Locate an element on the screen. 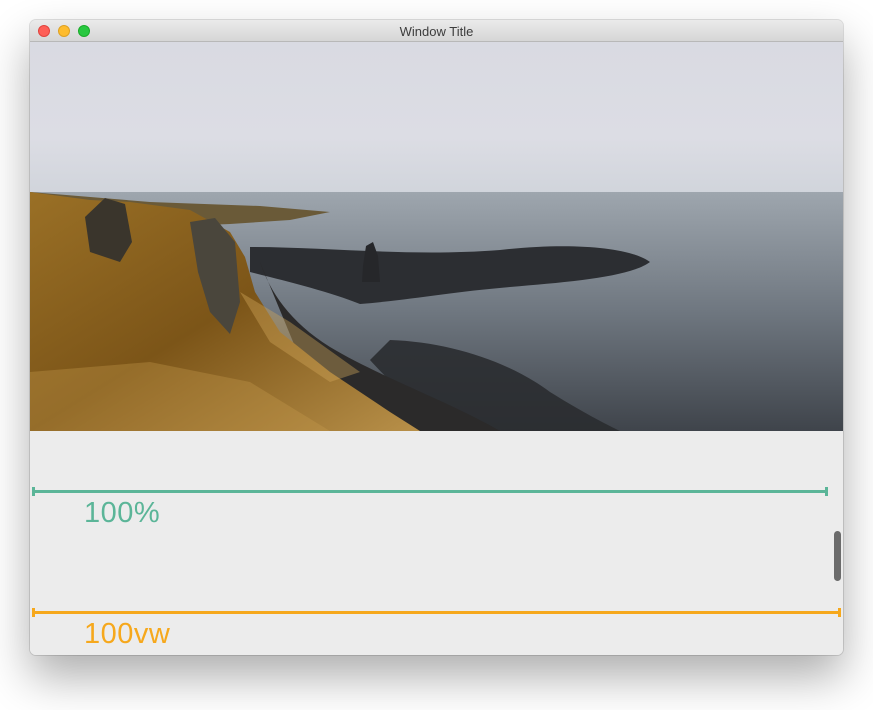  width-100vw-label: 100vw is located at coordinates (127, 634).